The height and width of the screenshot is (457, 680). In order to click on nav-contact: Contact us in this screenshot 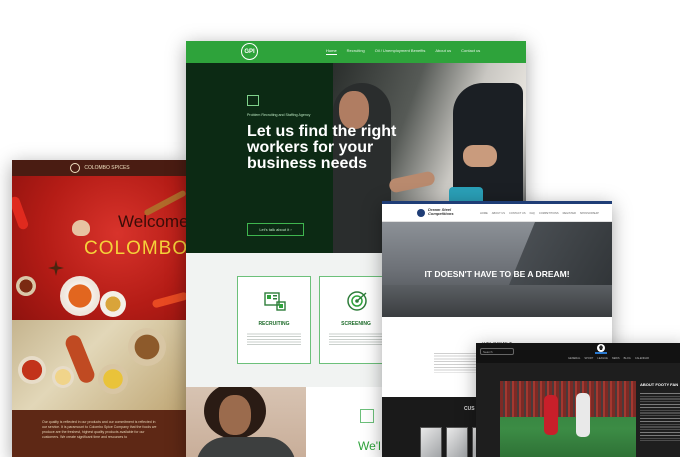, I will do `click(470, 51)`.